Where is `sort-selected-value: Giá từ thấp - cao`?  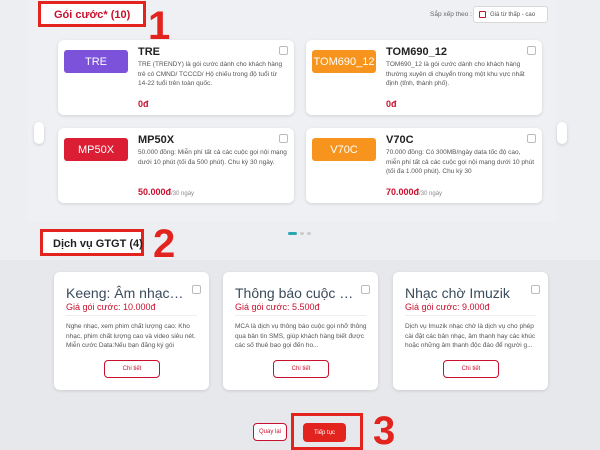
sort-selected-value: Giá từ thấp - cao is located at coordinates (513, 14).